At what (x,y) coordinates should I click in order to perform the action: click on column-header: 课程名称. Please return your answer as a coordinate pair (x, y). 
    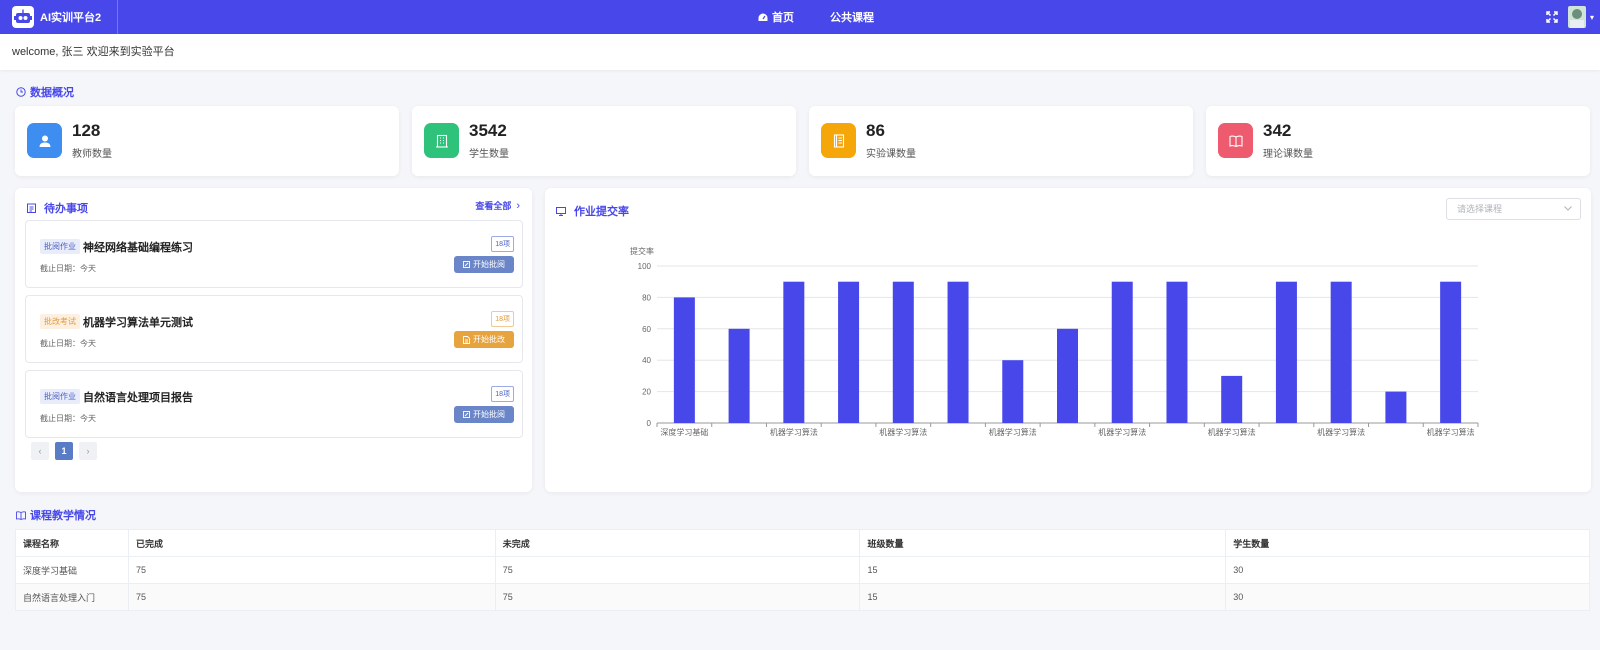
    Looking at the image, I should click on (72, 543).